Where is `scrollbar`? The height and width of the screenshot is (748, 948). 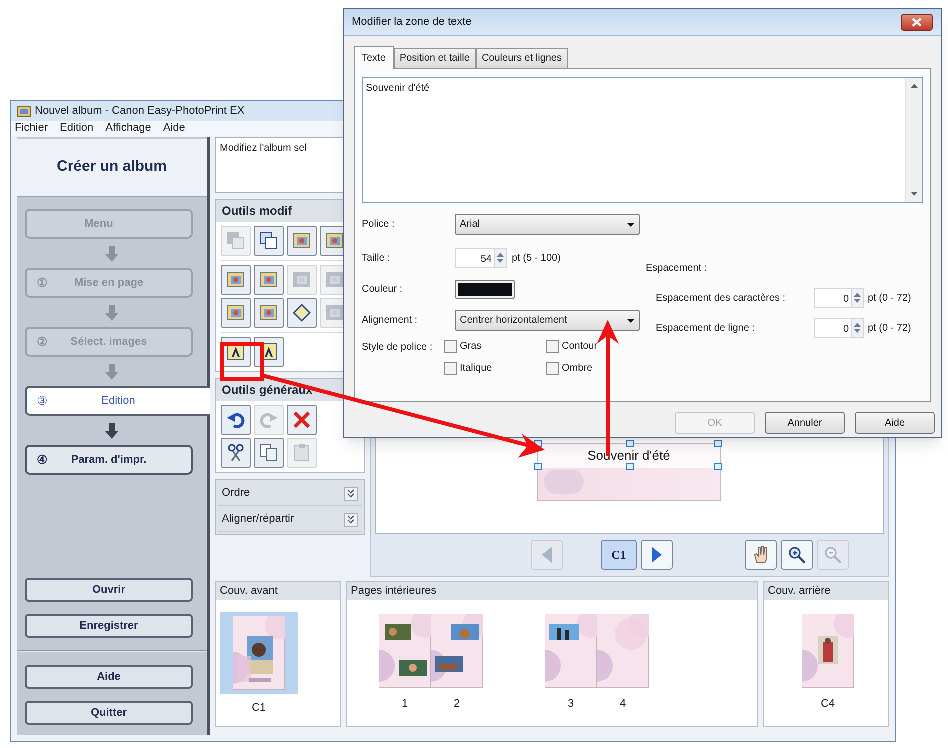 scrollbar is located at coordinates (913, 140).